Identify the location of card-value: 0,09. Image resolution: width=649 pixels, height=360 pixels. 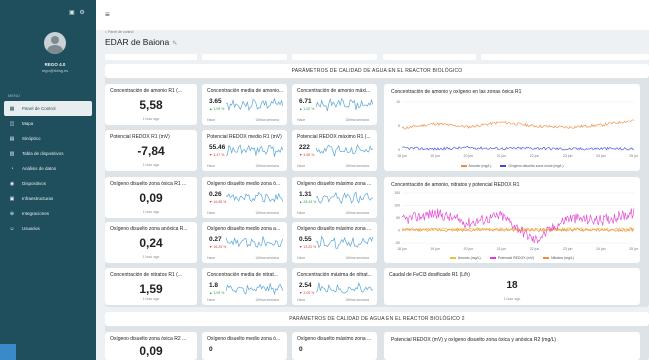
(151, 351).